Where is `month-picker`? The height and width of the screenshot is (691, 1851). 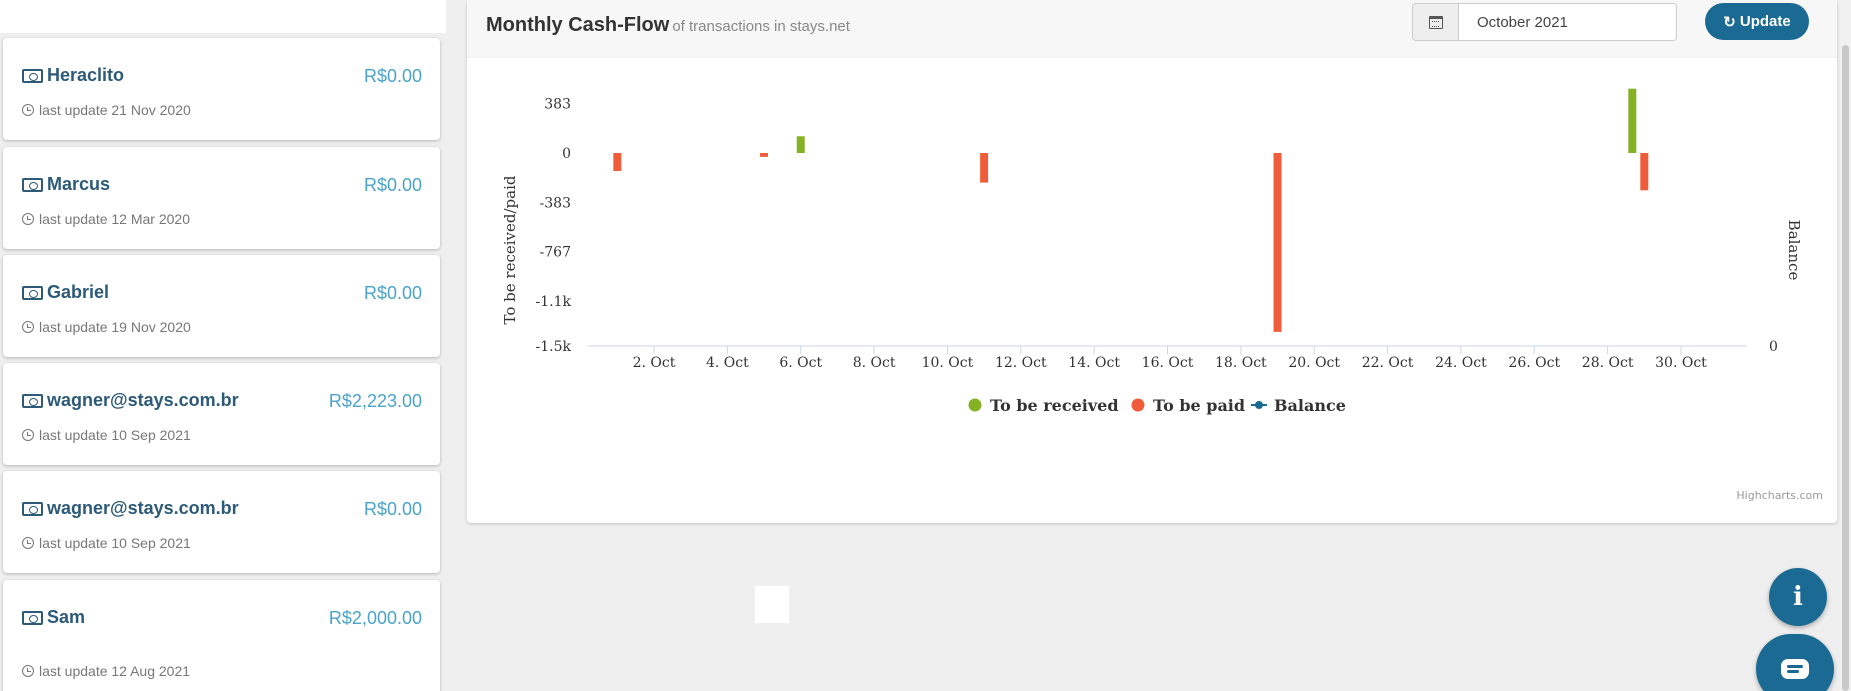
month-picker is located at coordinates (1544, 22).